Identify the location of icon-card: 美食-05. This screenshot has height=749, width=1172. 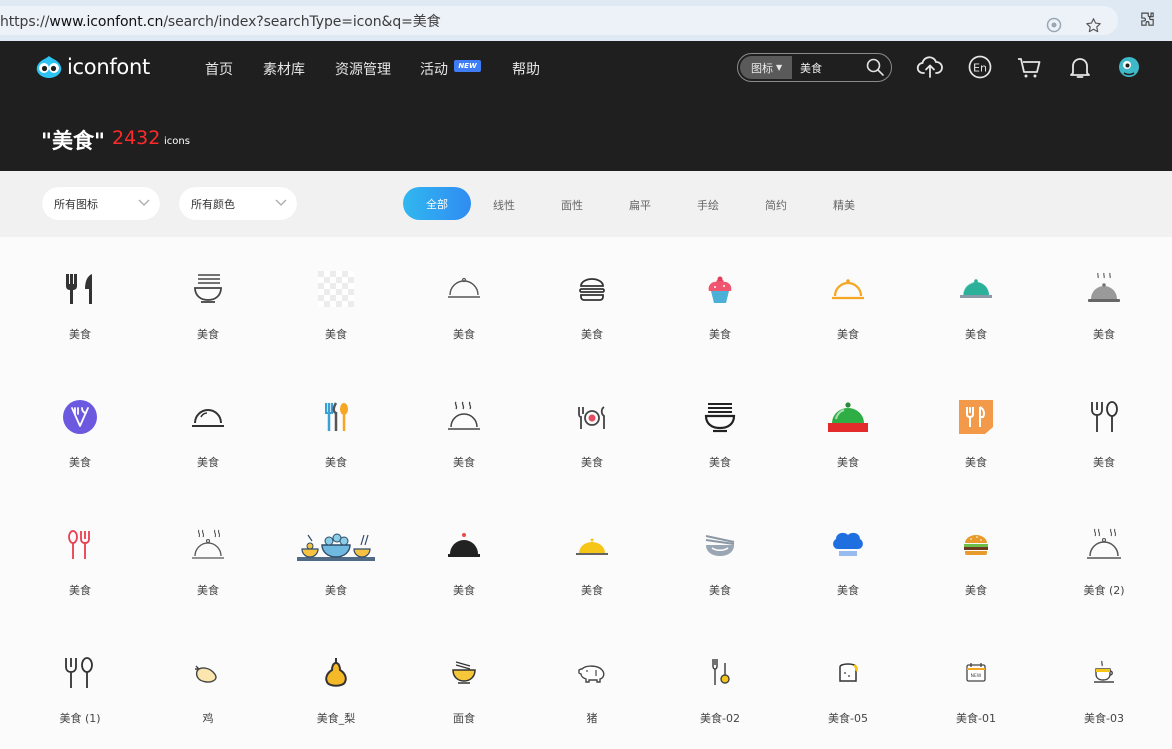
(848, 685).